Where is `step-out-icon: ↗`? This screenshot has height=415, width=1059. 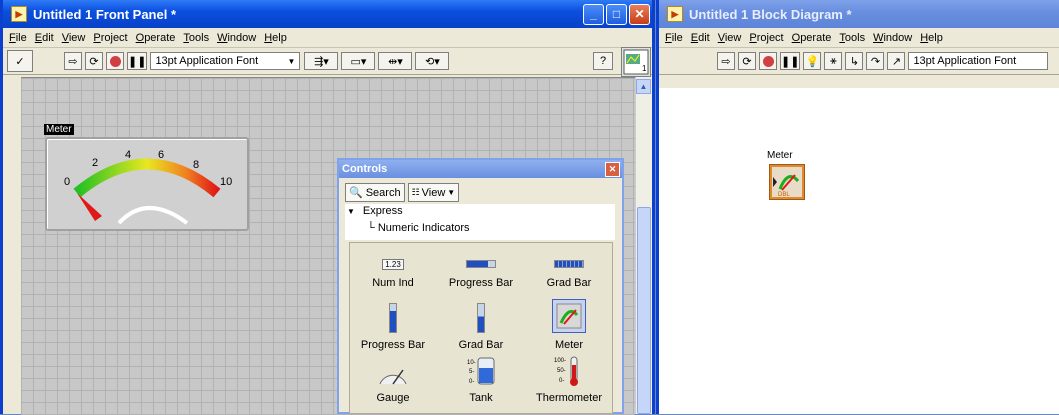
step-out-icon: ↗ is located at coordinates (896, 61).